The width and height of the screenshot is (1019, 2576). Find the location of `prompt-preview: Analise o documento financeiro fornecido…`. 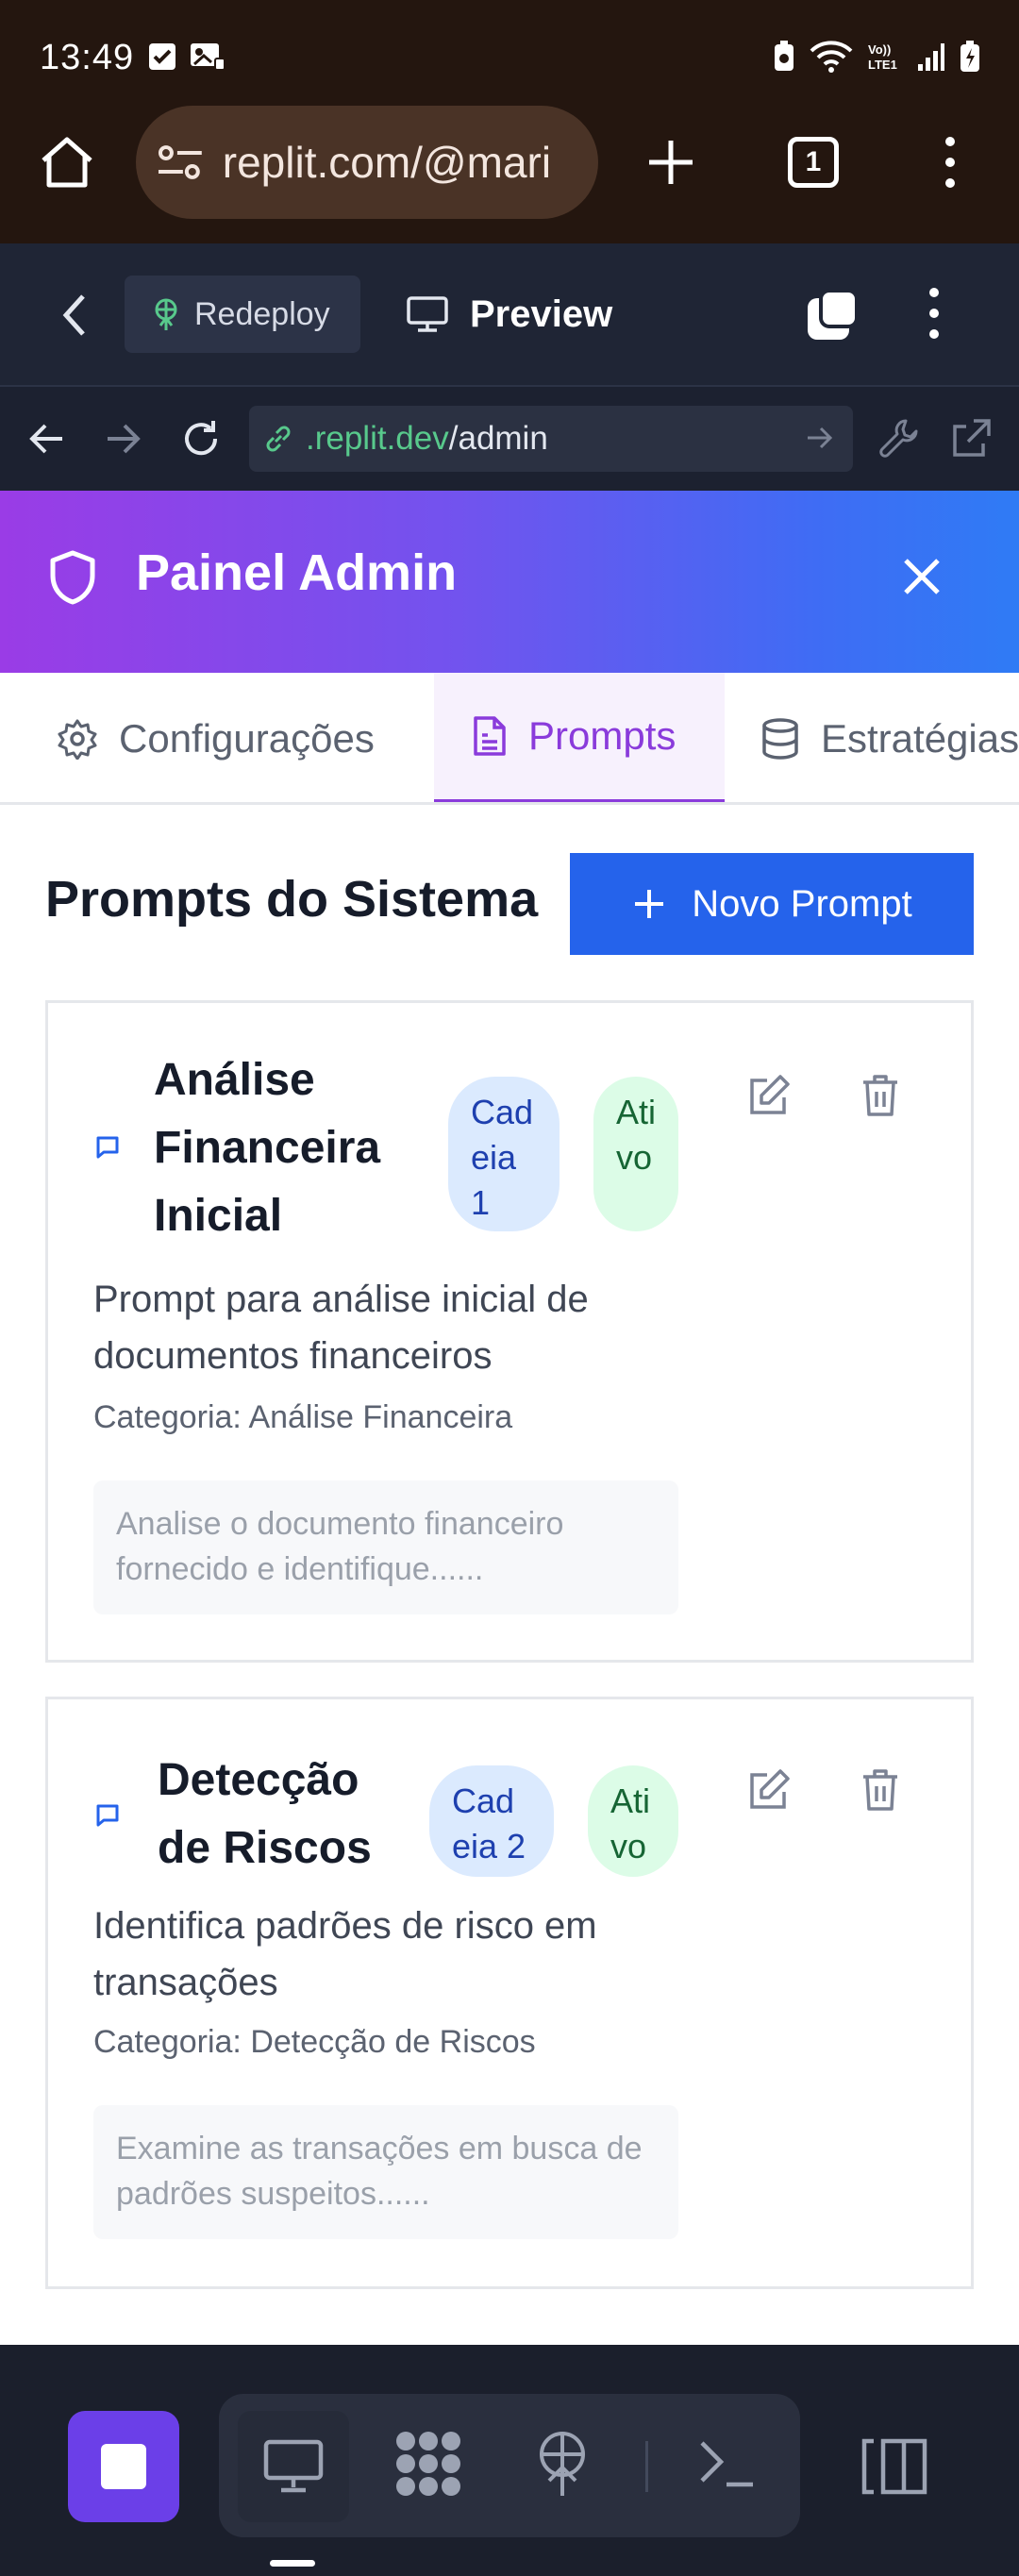

prompt-preview: Analise o documento financeiro fornecido… is located at coordinates (385, 1547).